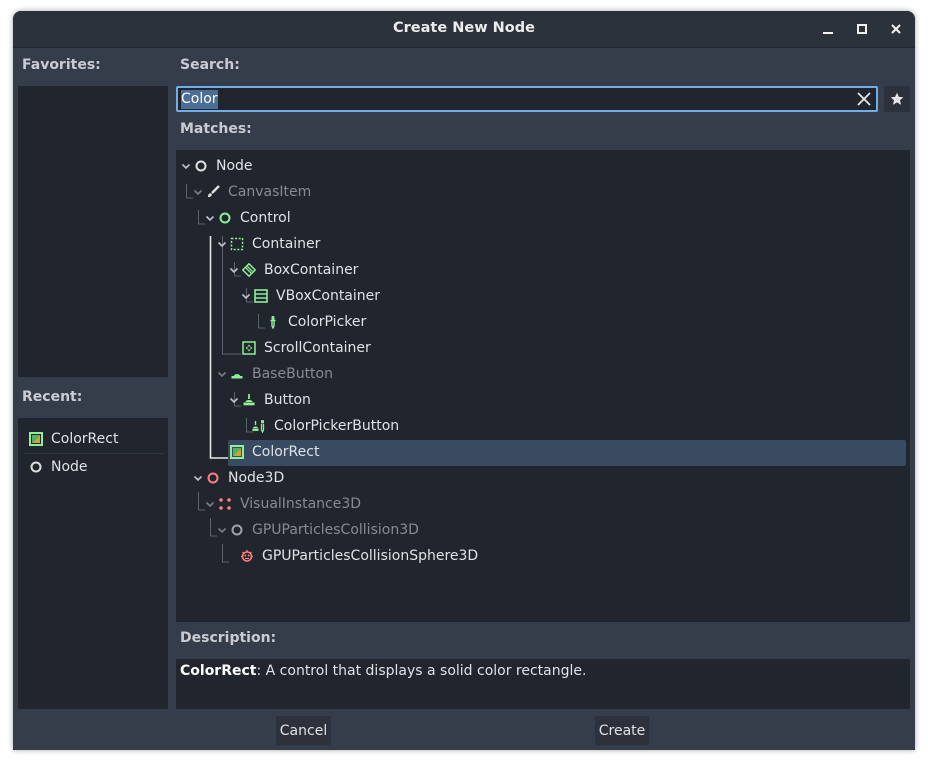 This screenshot has width=928, height=766. Describe the element at coordinates (213, 478) in the screenshot. I see `node3d-icon` at that location.